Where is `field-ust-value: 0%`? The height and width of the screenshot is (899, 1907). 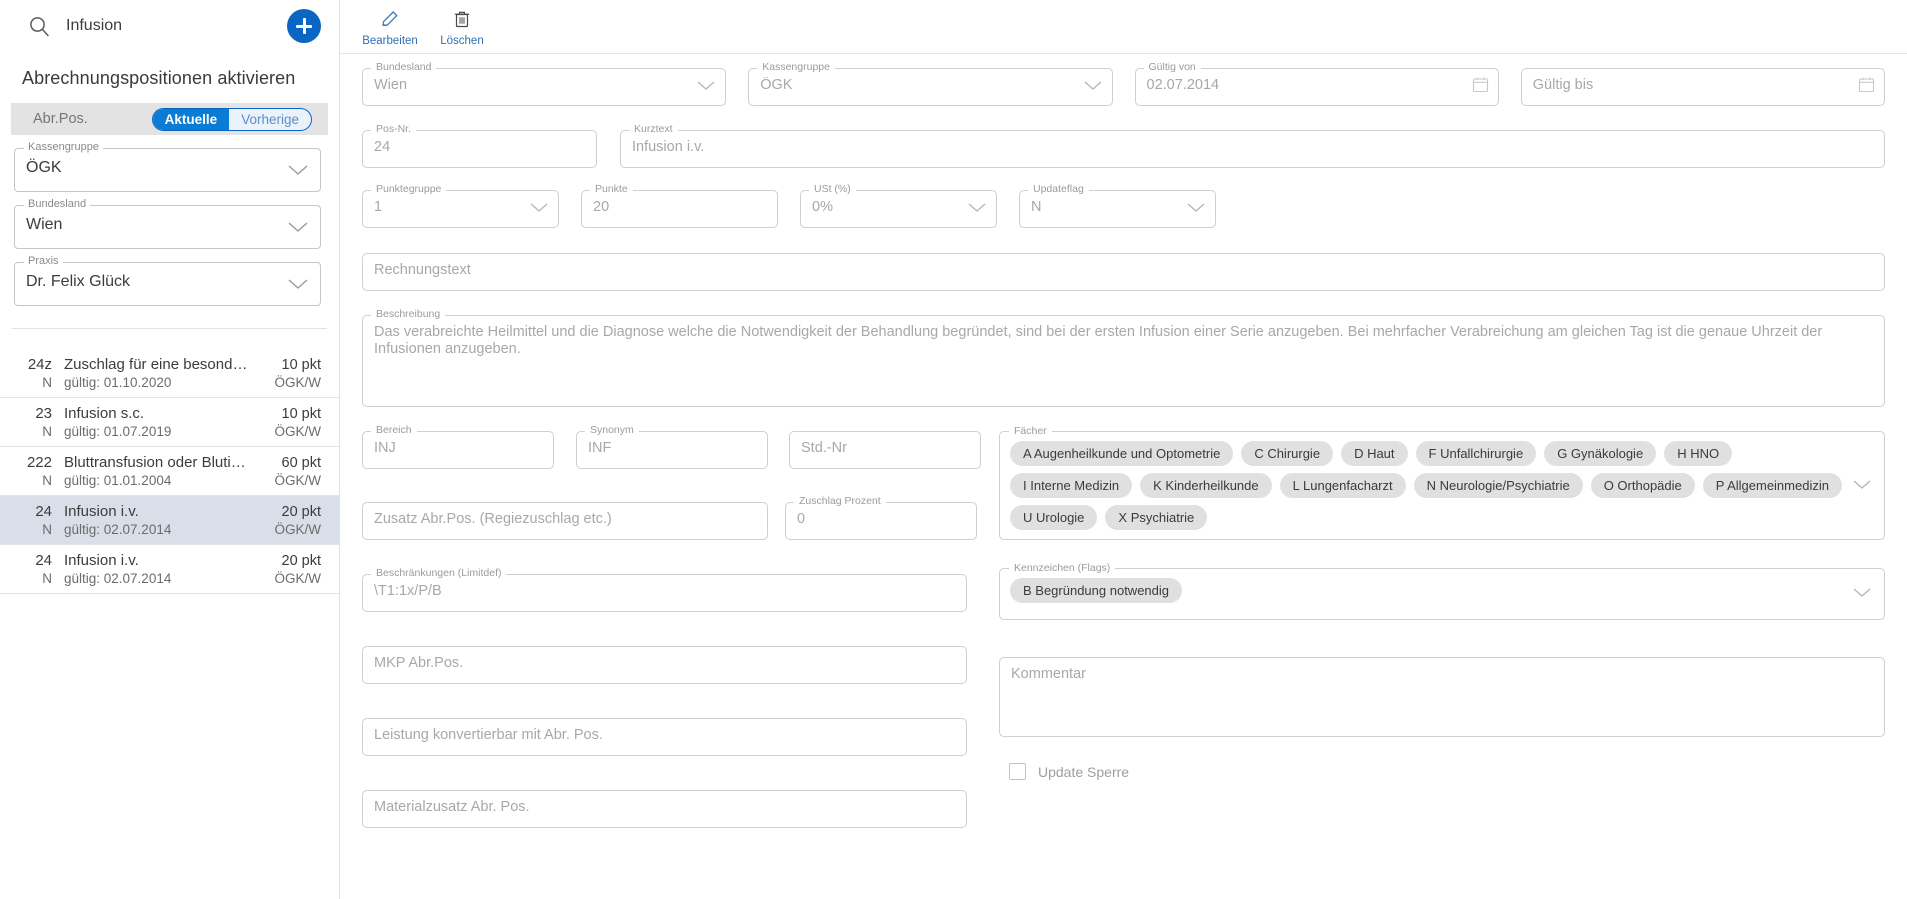 field-ust-value: 0% is located at coordinates (822, 207).